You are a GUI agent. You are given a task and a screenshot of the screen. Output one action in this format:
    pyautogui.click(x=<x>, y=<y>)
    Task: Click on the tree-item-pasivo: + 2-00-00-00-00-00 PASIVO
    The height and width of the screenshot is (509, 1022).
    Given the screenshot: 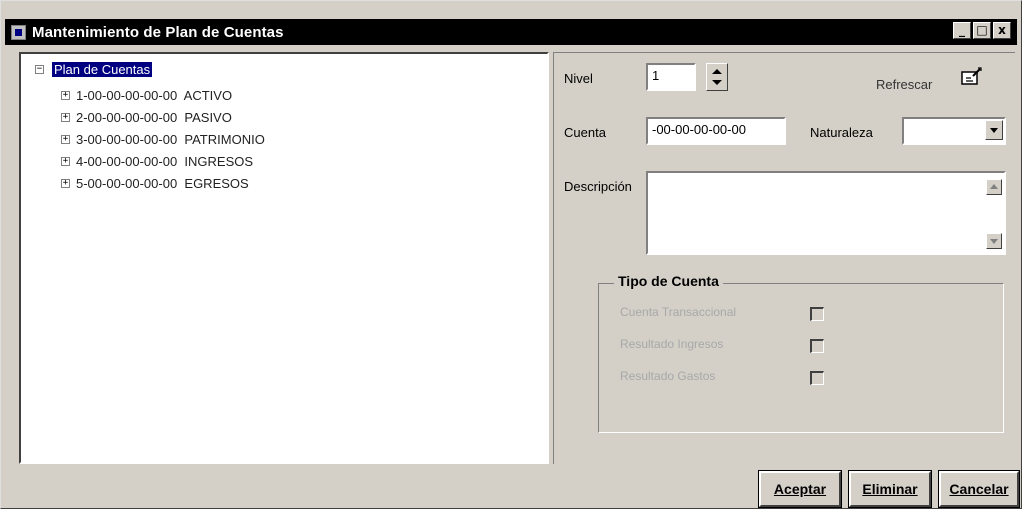 What is the action you would take?
    pyautogui.click(x=163, y=117)
    